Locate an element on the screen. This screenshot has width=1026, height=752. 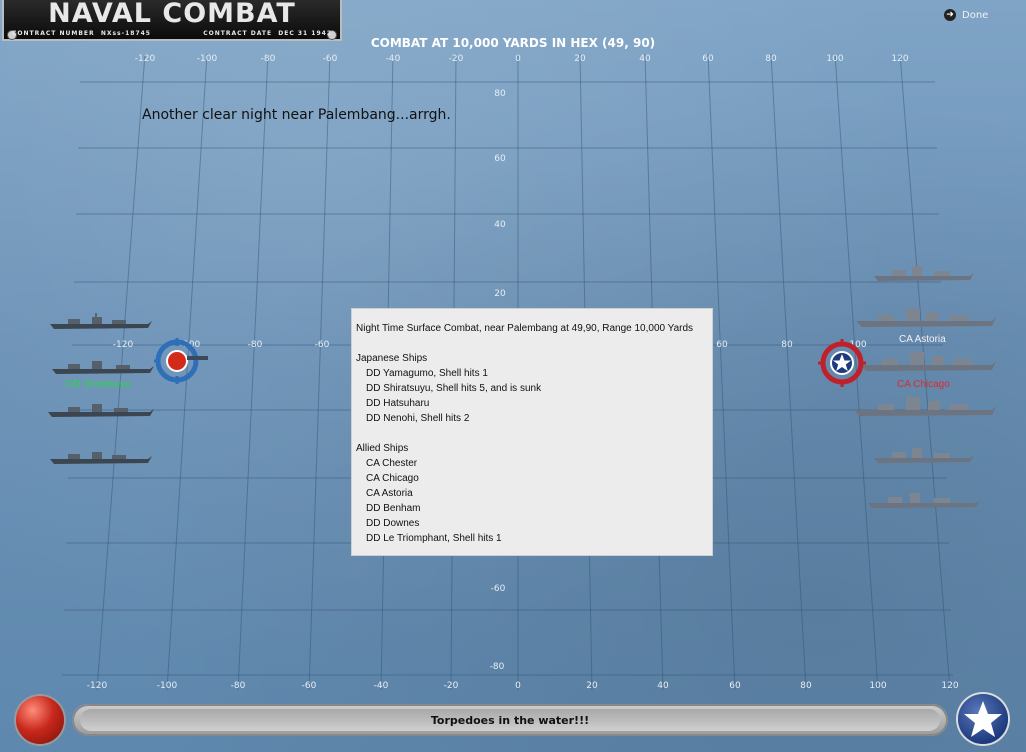
report-line: CA Chester is located at coordinates (392, 463).